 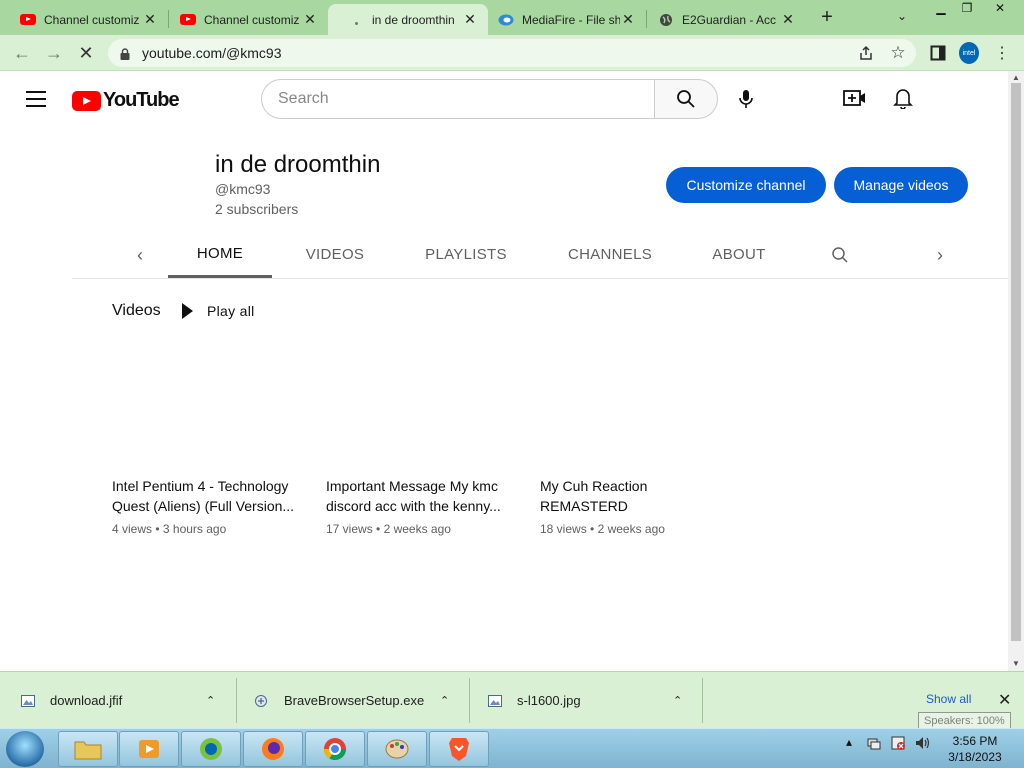 What do you see at coordinates (211, 749) in the screenshot?
I see `intel-app-taskbar-button` at bounding box center [211, 749].